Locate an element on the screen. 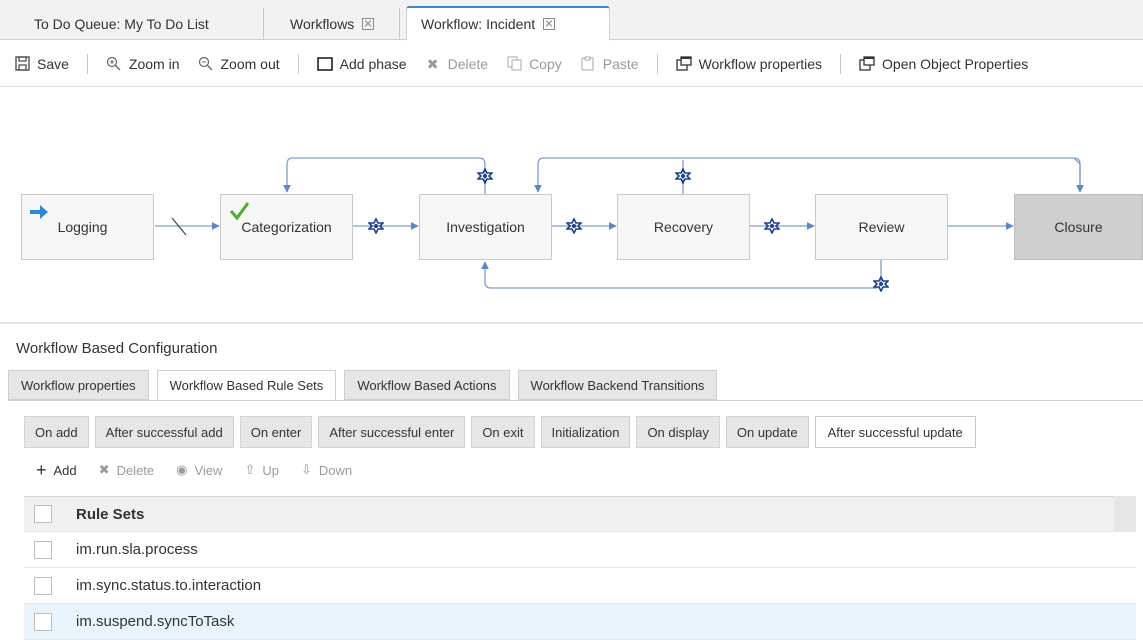 This screenshot has height=640, width=1143. rule-set-name: im.run.sla.process is located at coordinates (137, 549).